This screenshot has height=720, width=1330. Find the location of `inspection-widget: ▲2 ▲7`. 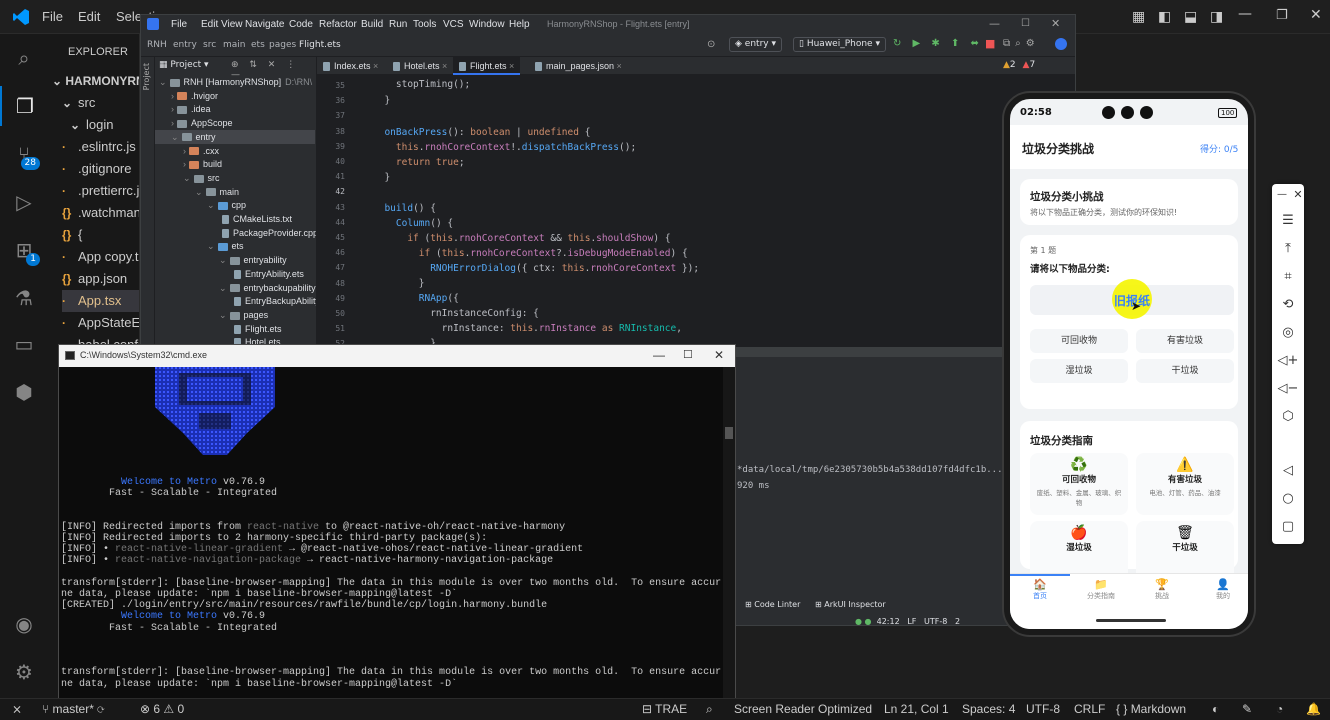

inspection-widget: ▲2 ▲7 is located at coordinates (1019, 65).